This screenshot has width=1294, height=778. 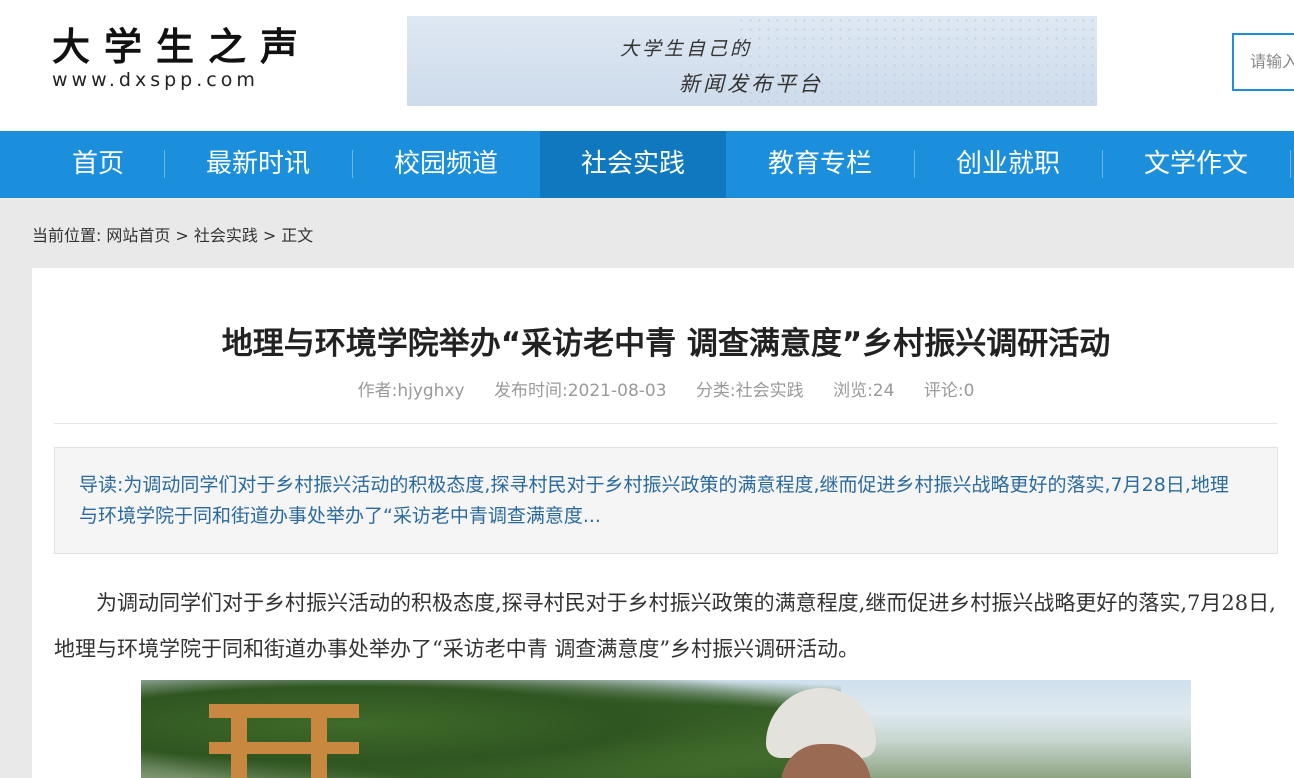 I want to click on breadcrumb-home-link: 网站首页, so click(x=138, y=235).